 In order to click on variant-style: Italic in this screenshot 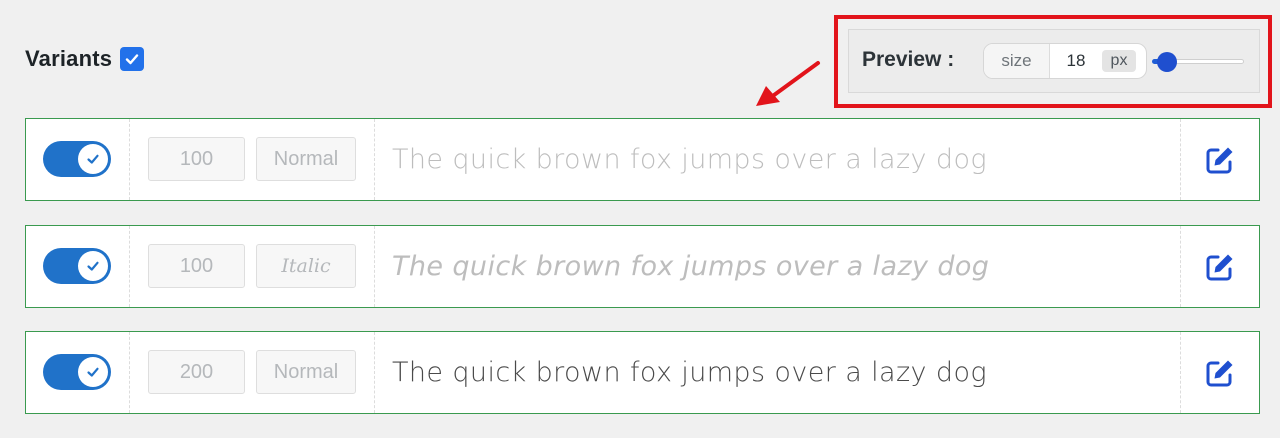, I will do `click(306, 266)`.